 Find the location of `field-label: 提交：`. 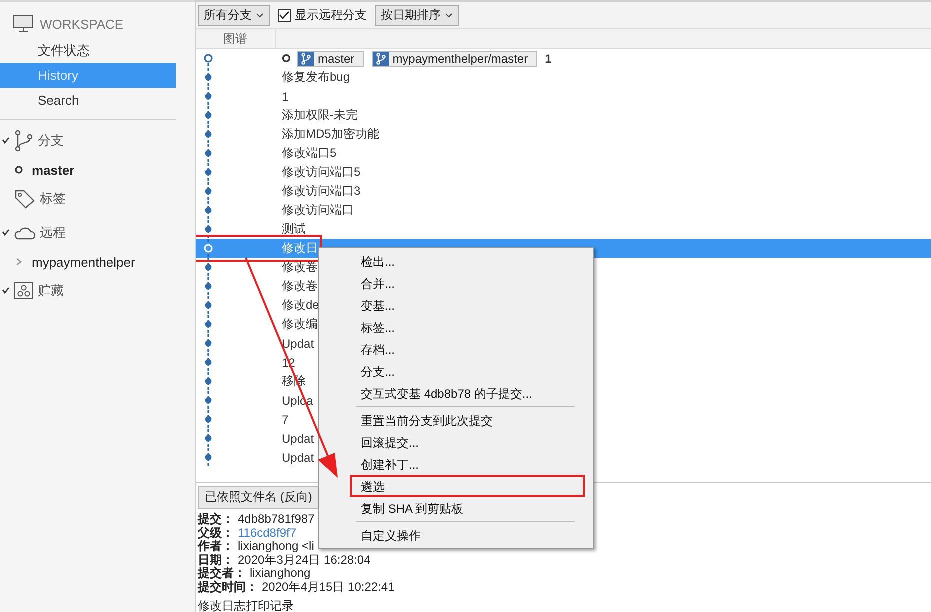

field-label: 提交： is located at coordinates (216, 519).